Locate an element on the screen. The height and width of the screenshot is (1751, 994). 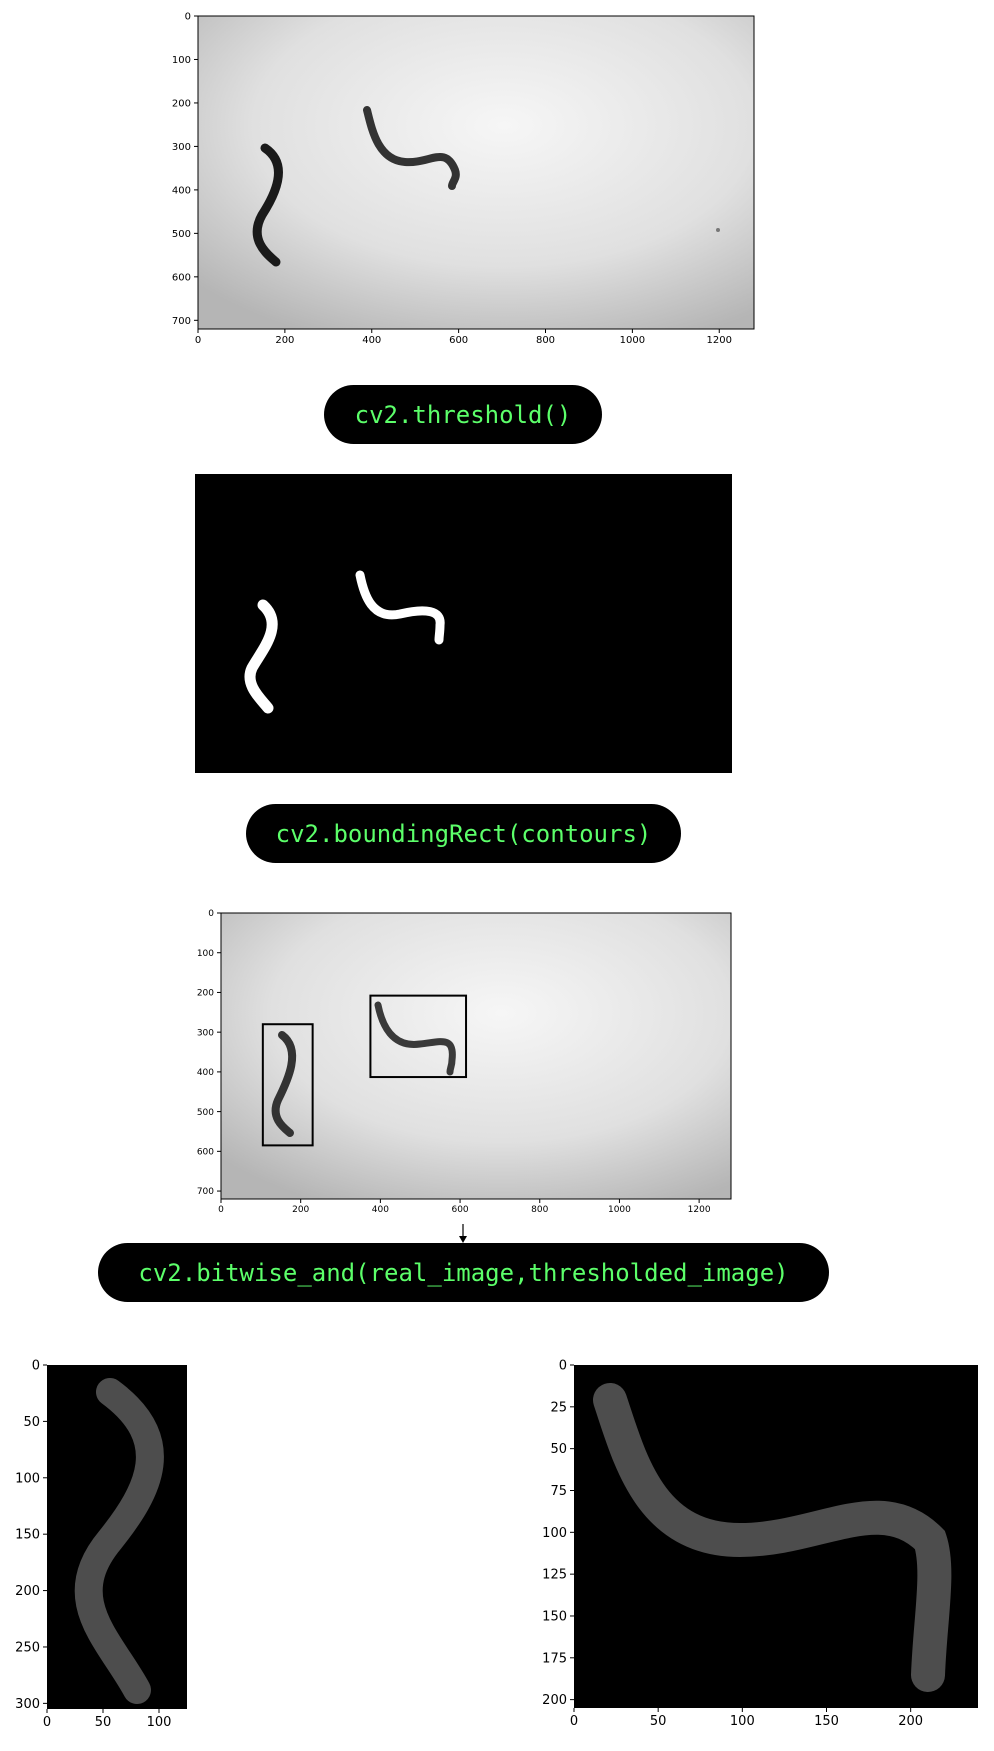
y-tick-label: 175 is located at coordinates (554, 1658).